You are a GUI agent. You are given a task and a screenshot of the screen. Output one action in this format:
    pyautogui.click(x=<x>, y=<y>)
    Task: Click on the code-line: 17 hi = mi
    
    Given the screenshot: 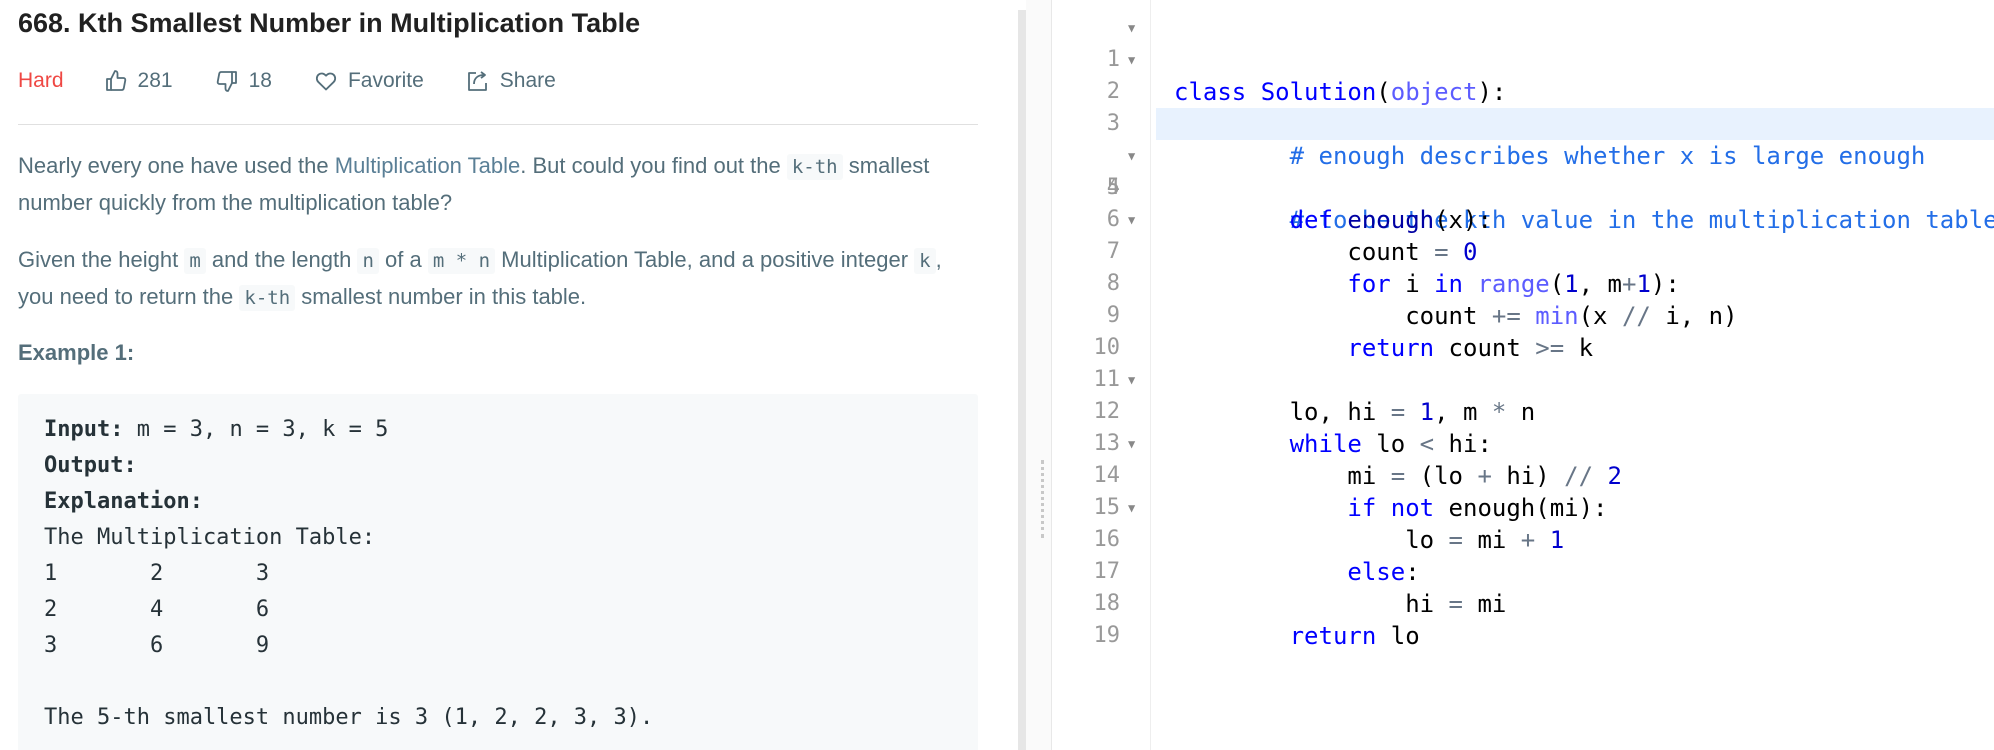 What is the action you would take?
    pyautogui.click(x=1523, y=571)
    